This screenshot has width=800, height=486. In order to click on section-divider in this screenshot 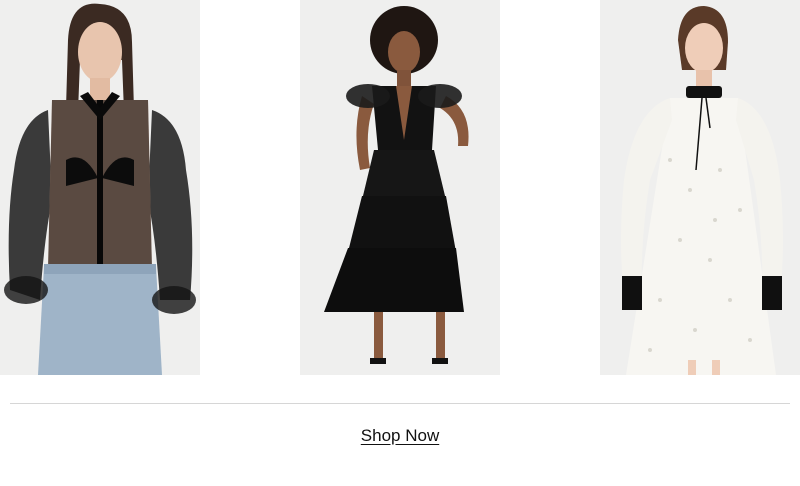, I will do `click(400, 403)`.